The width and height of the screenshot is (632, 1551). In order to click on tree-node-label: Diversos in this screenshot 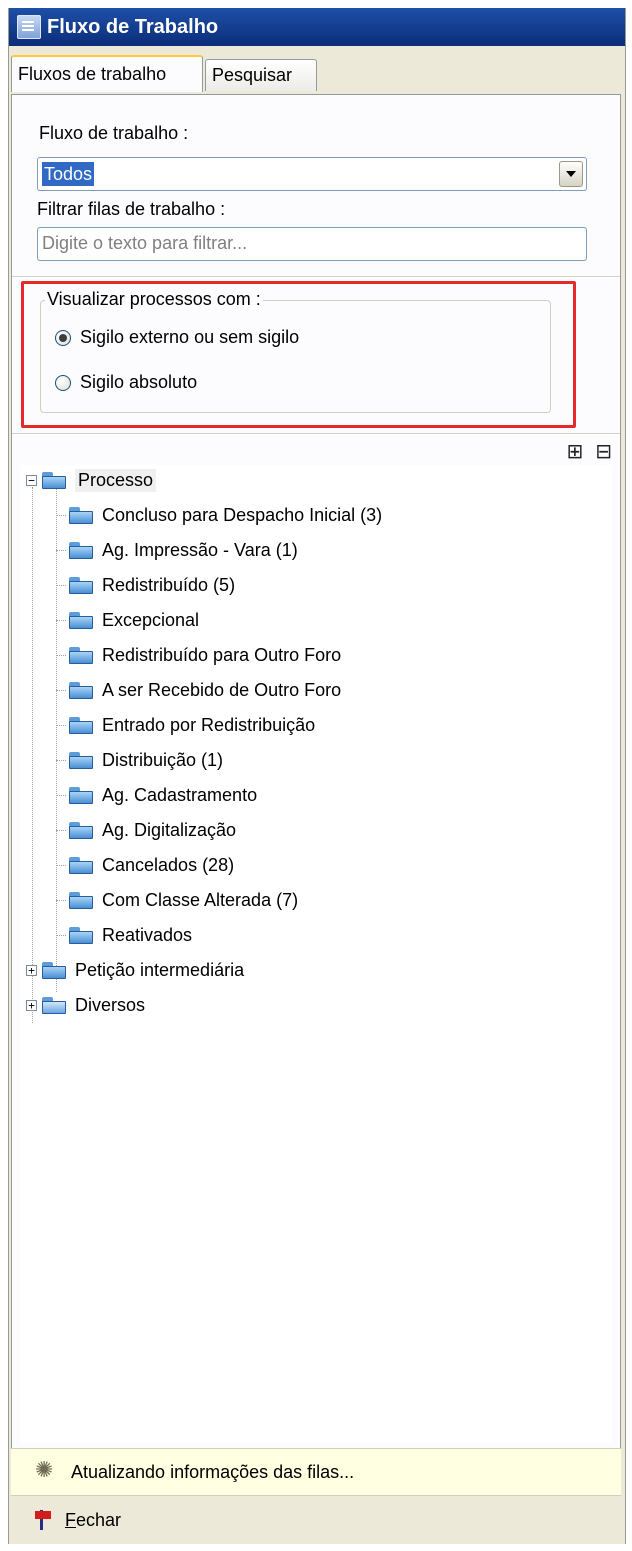, I will do `click(110, 1004)`.